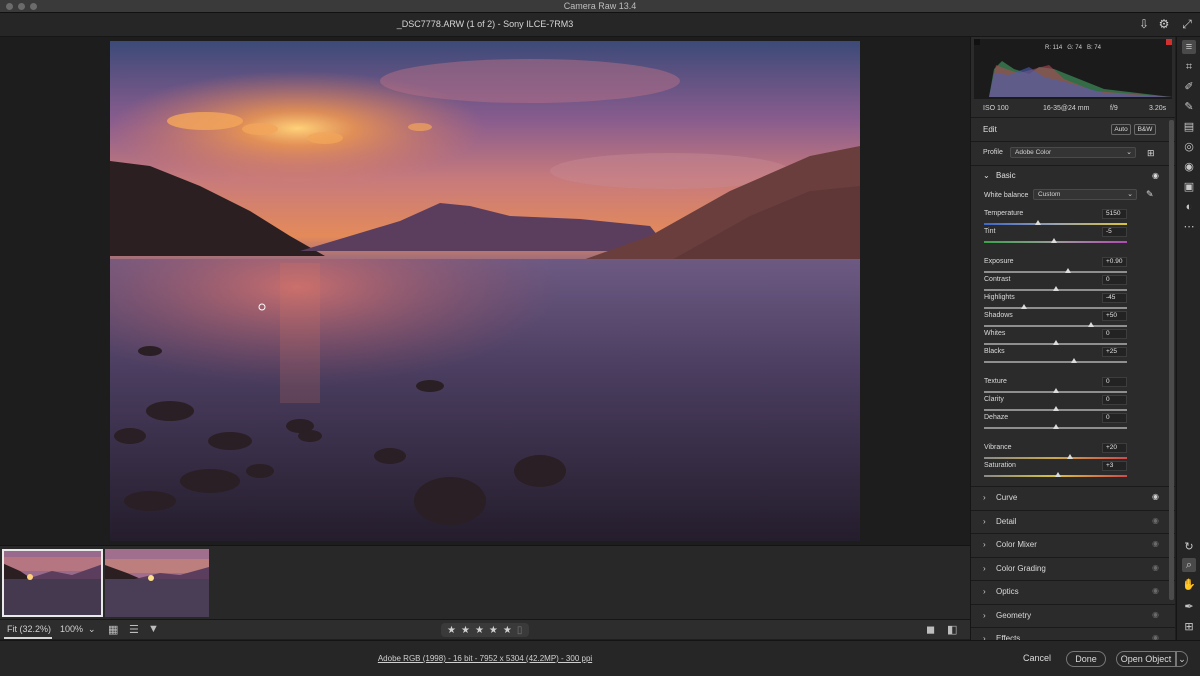  Describe the element at coordinates (1189, 565) in the screenshot. I see `zoom-icon: ⌕` at that location.